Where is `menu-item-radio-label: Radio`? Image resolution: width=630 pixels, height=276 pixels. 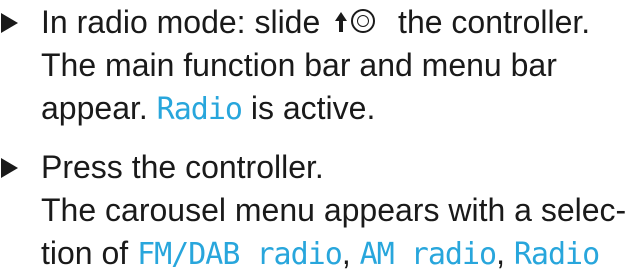
menu-item-radio-label: Radio is located at coordinates (199, 109).